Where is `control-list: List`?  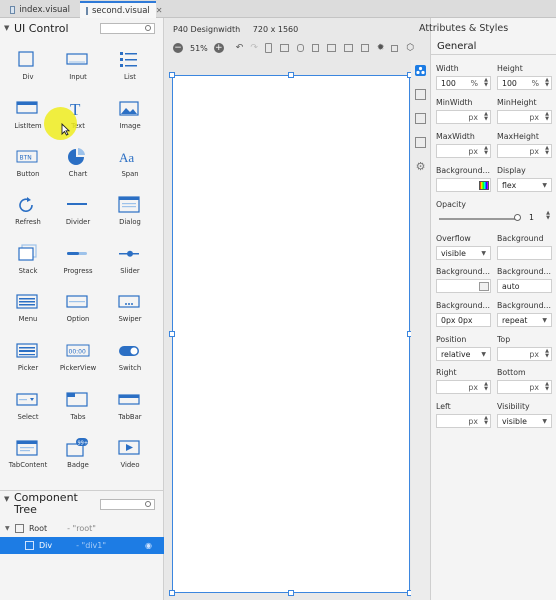
control-list: List is located at coordinates (130, 69).